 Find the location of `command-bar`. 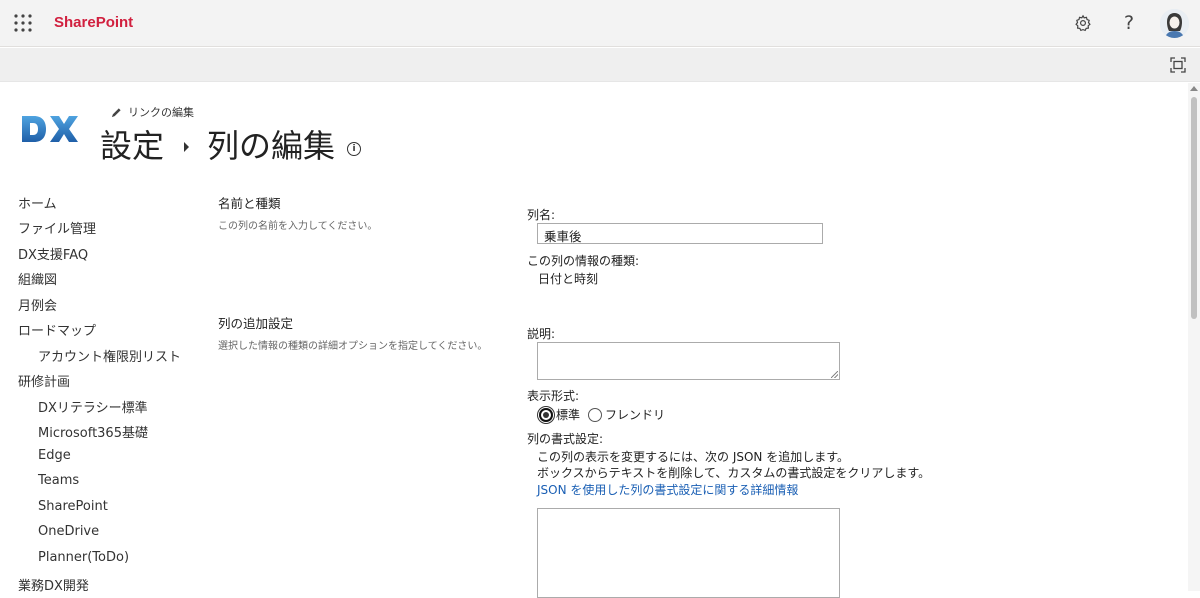

command-bar is located at coordinates (600, 65).